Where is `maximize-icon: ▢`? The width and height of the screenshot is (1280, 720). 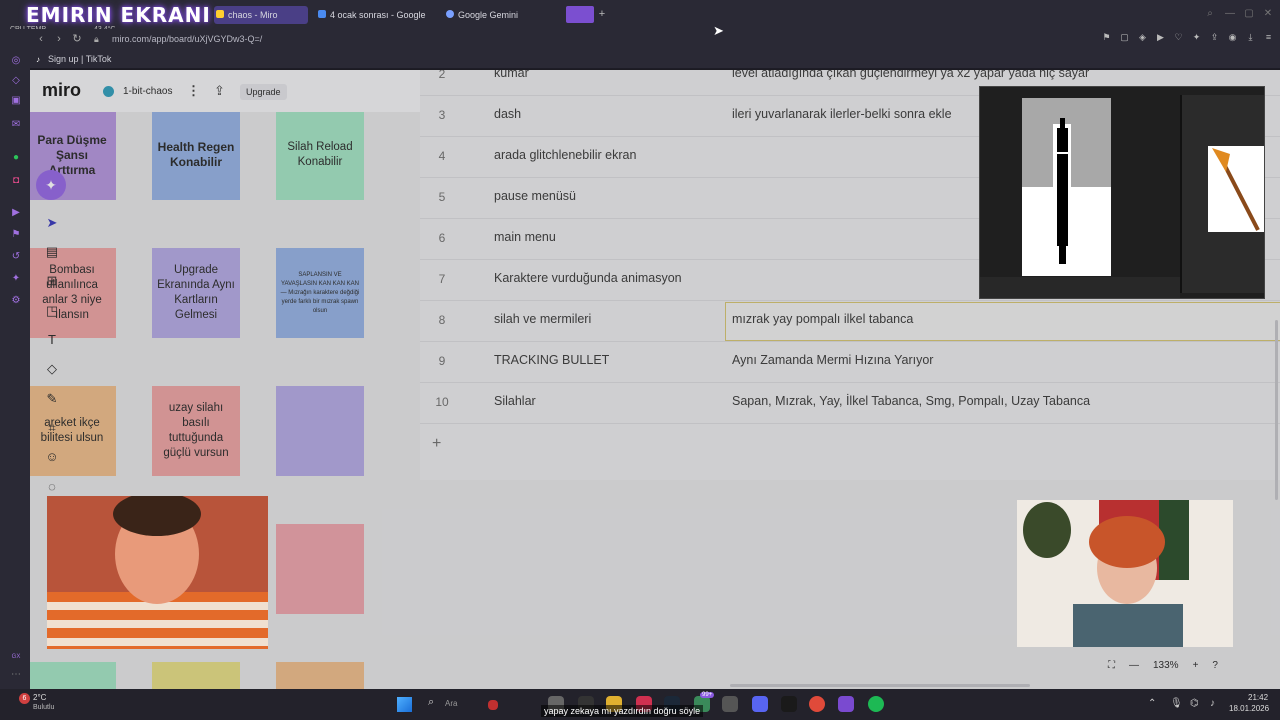
maximize-icon: ▢ is located at coordinates (1249, 14).